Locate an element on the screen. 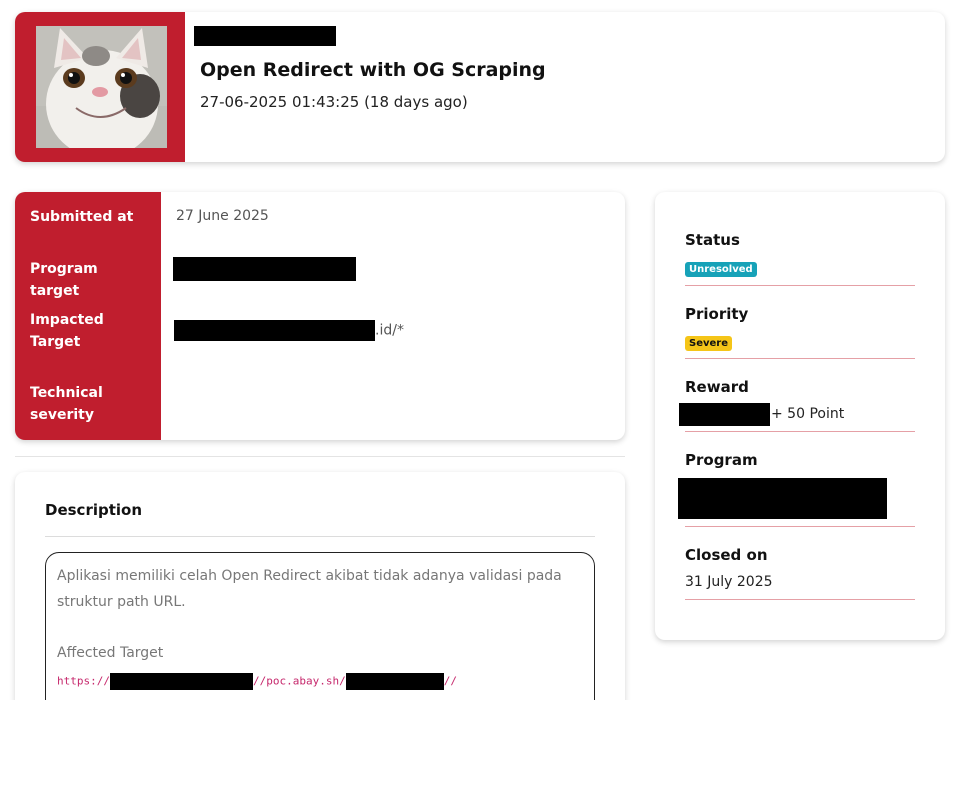 This screenshot has height=800, width=959. affected-target-url: https:// //poc.abay.sh/ // is located at coordinates (257, 681).